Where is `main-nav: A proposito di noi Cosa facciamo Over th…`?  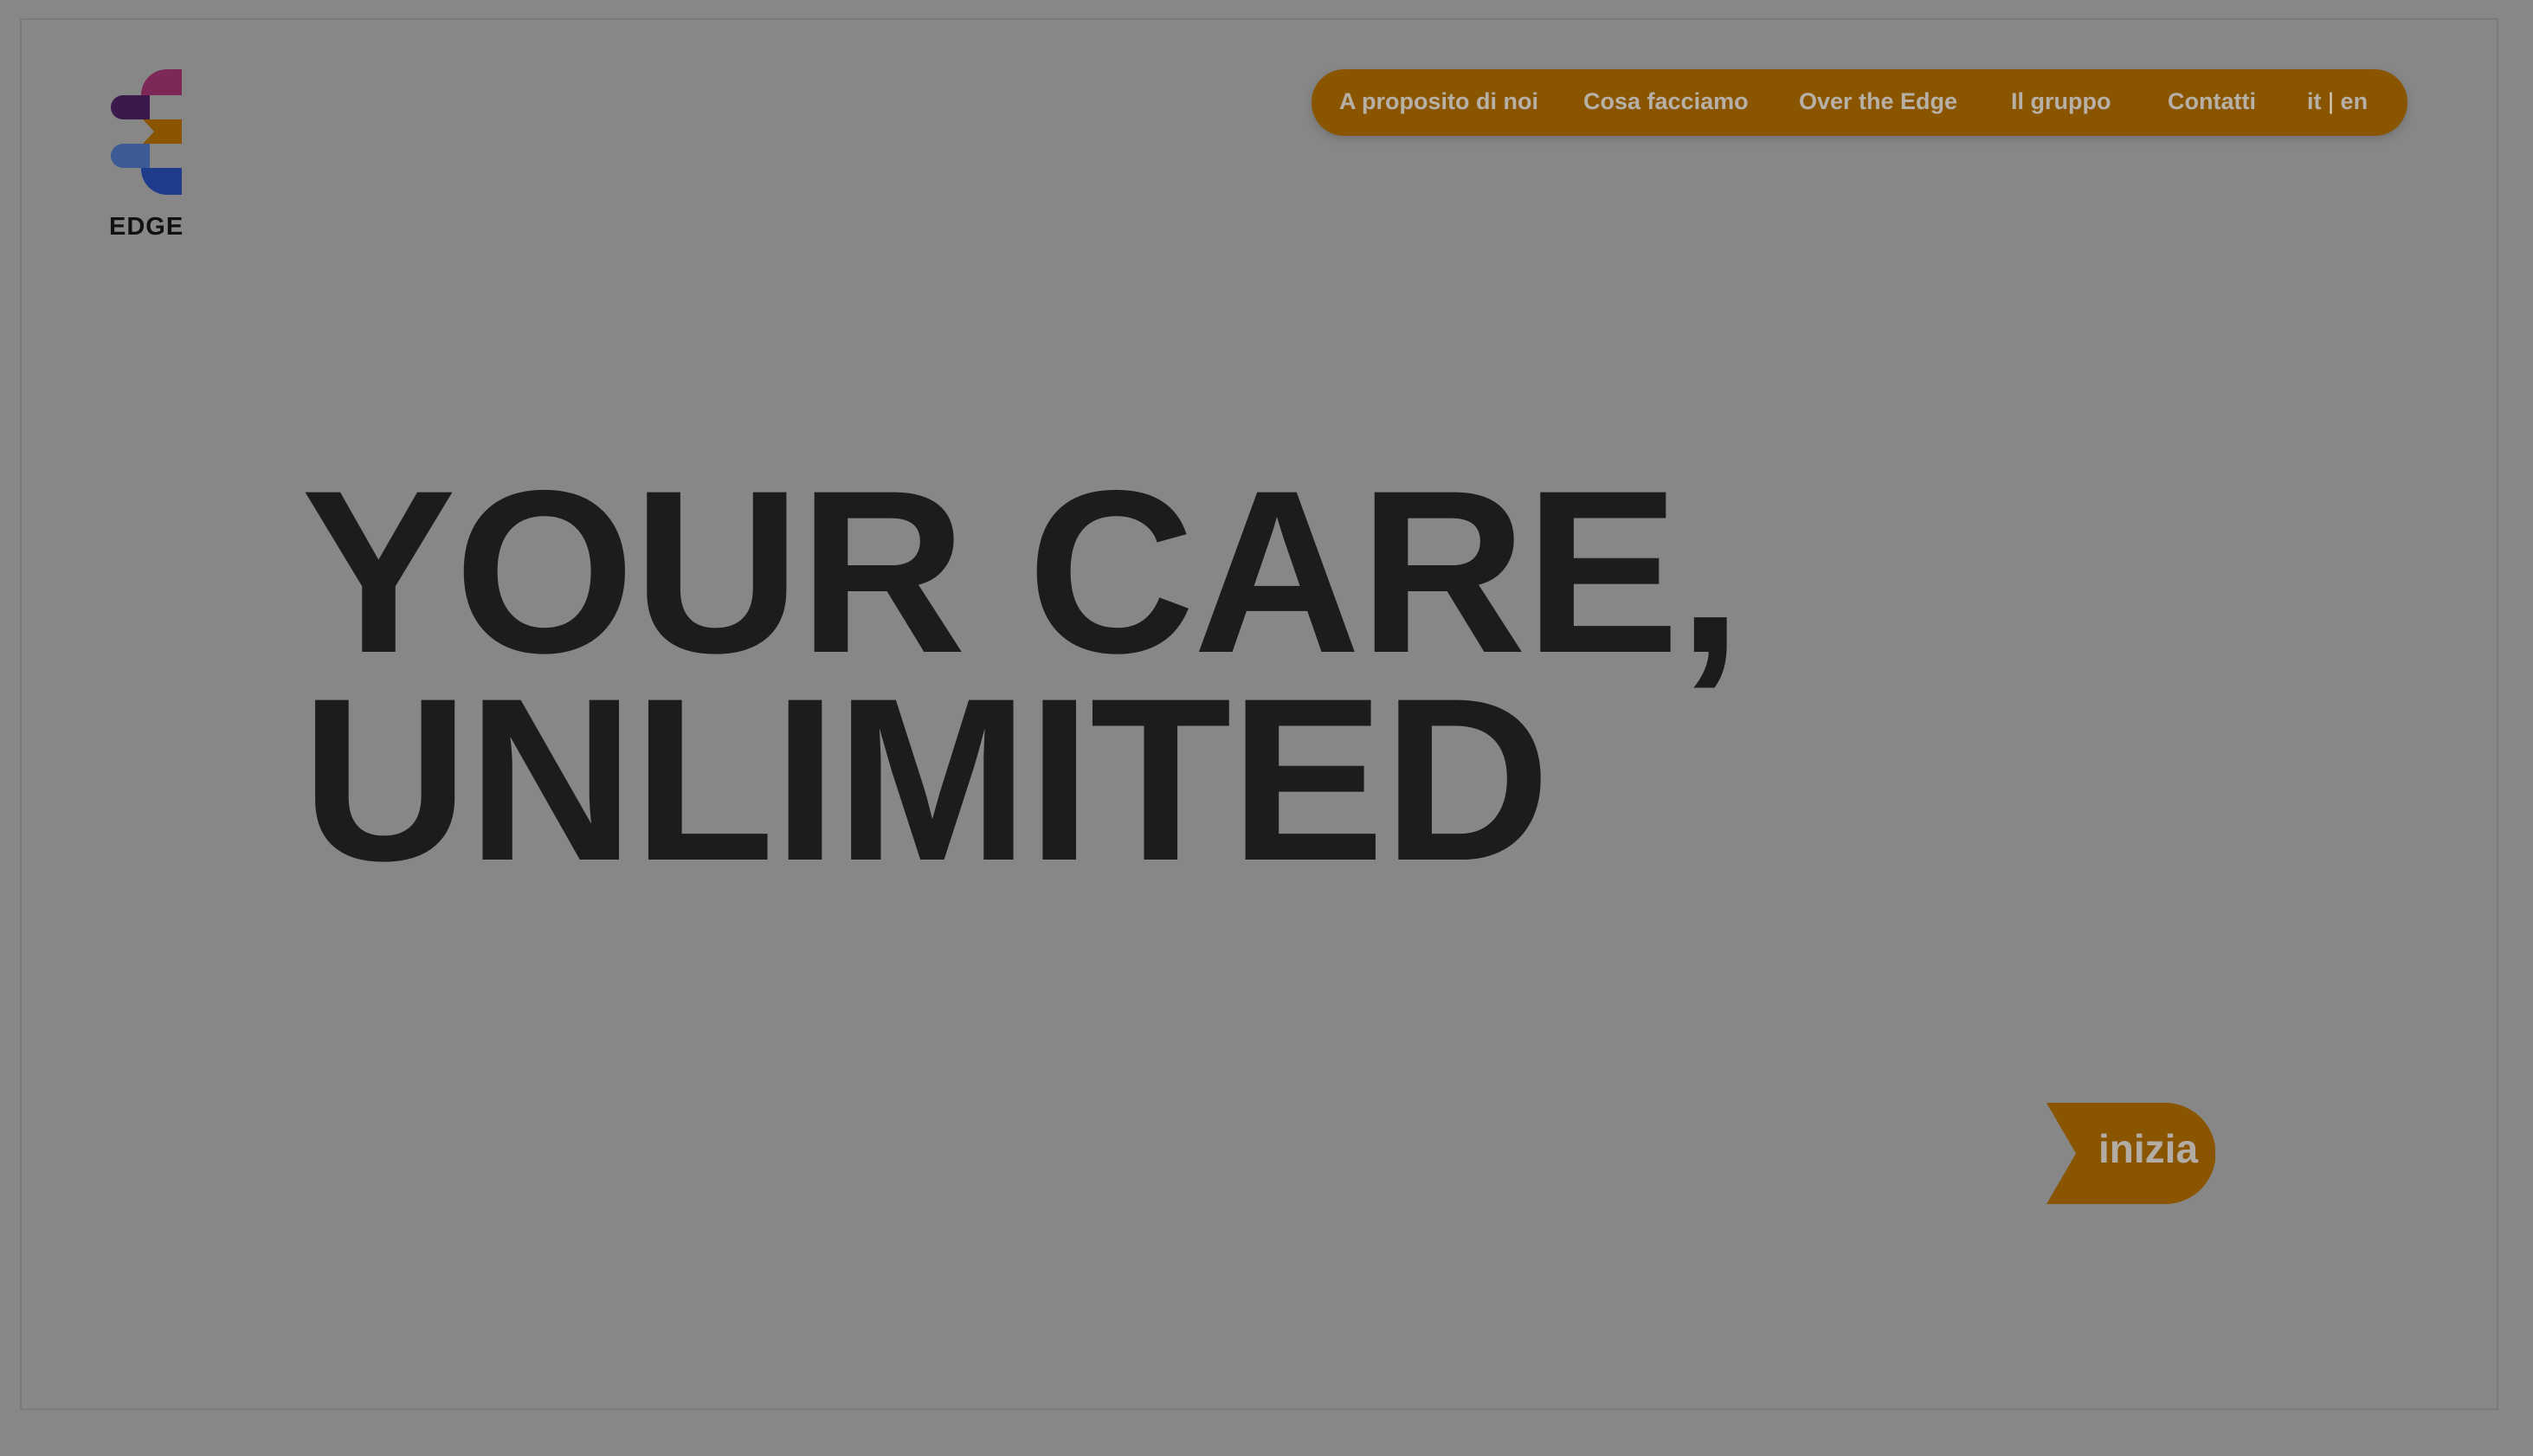
main-nav: A proposito di noi Cosa facciamo Over th… is located at coordinates (1859, 102).